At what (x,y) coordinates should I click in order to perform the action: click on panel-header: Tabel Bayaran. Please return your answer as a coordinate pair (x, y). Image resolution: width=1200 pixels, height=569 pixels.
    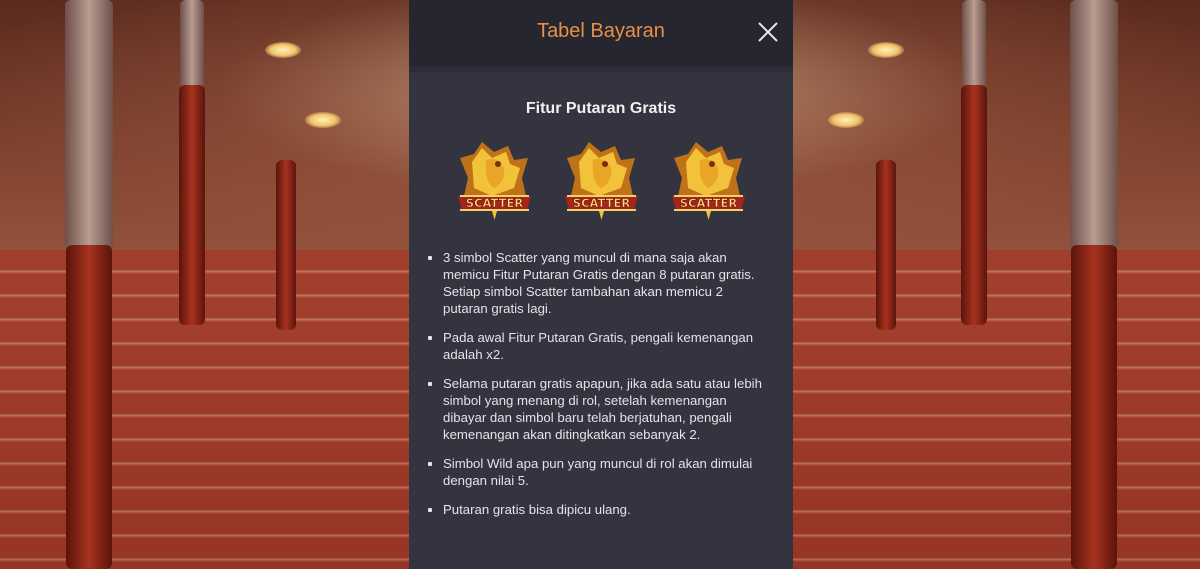
    Looking at the image, I should click on (601, 36).